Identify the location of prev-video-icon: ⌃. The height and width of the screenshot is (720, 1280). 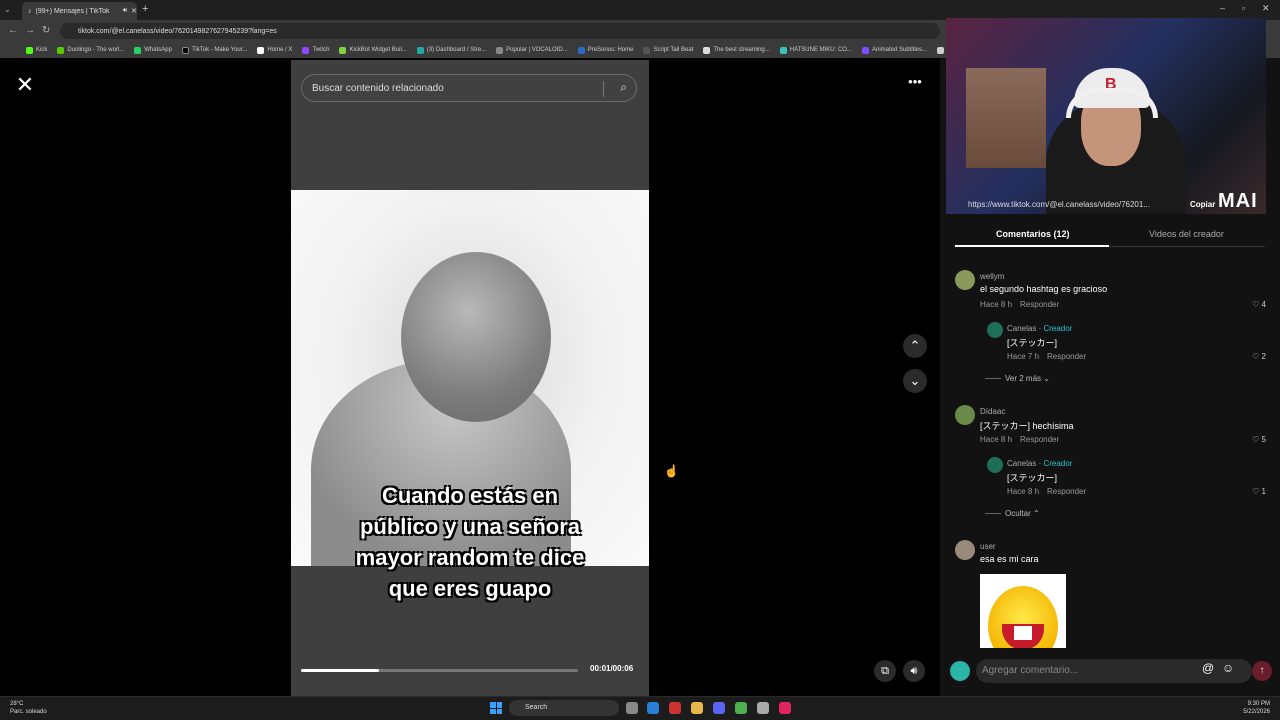
(915, 346).